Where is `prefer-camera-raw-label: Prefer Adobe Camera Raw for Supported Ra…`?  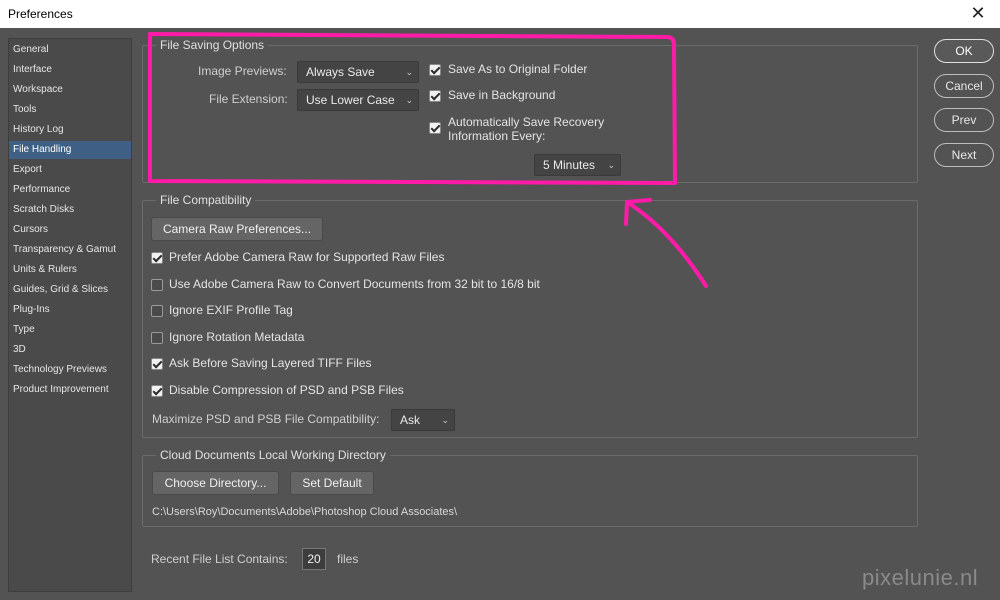 prefer-camera-raw-label: Prefer Adobe Camera Raw for Supported Ra… is located at coordinates (307, 257).